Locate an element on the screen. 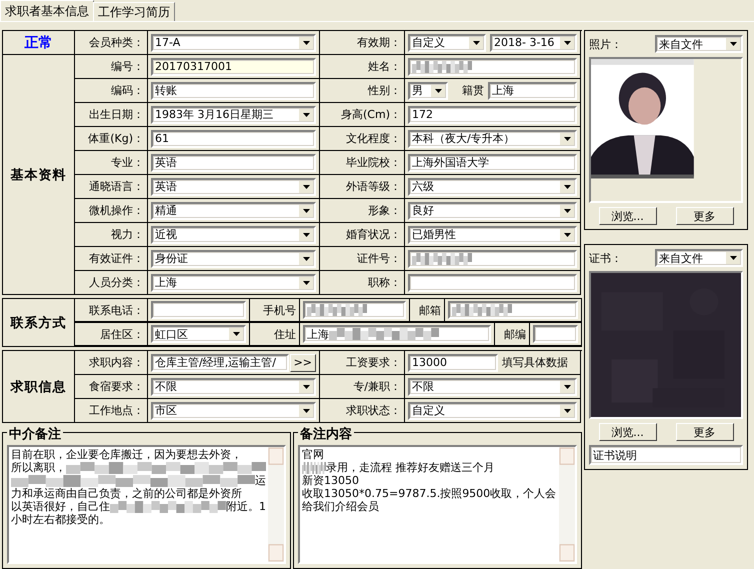 The image size is (754, 569). text-field: 证书说明 is located at coordinates (666, 455).